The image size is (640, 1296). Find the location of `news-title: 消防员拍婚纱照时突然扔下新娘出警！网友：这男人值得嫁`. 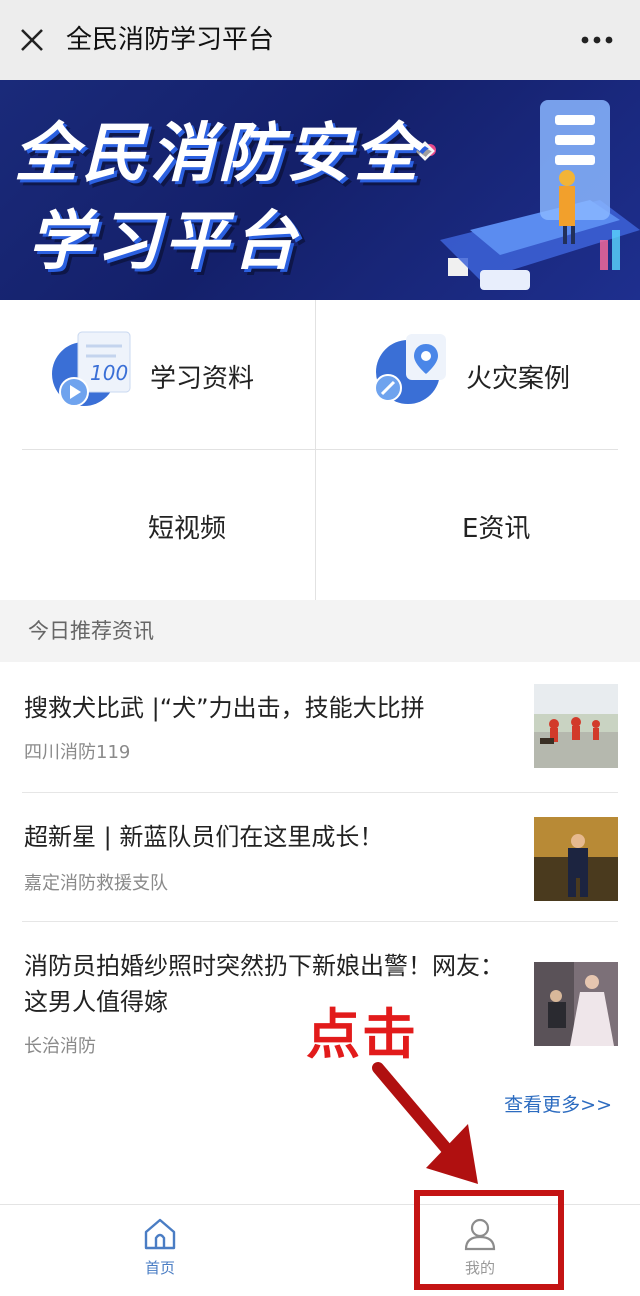

news-title: 消防员拍婚纱照时突然扔下新娘出警！网友：这男人值得嫁 is located at coordinates (264, 984).